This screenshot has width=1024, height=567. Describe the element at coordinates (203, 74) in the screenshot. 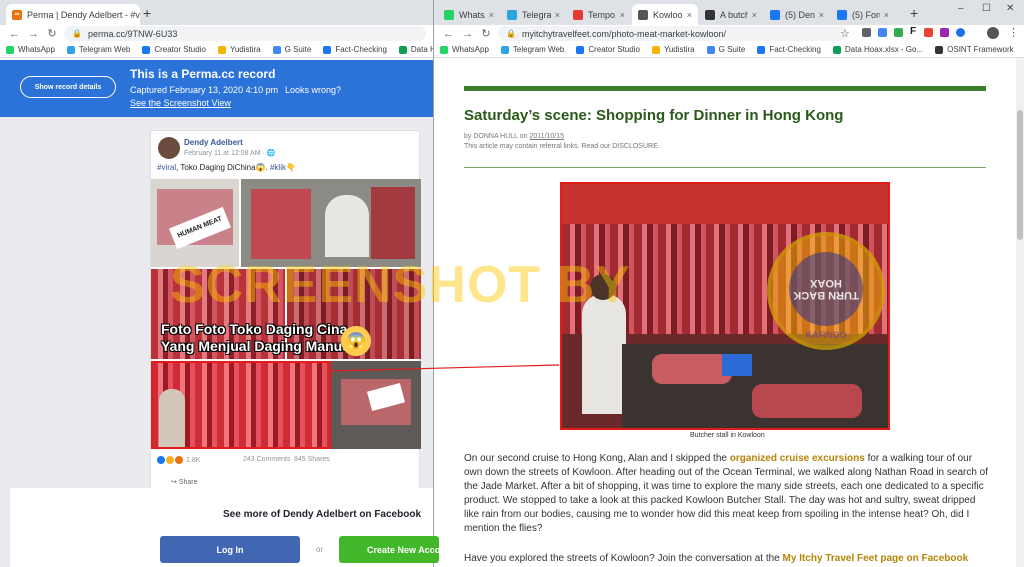

I see `perma-title: This is a Perma.cc record` at that location.